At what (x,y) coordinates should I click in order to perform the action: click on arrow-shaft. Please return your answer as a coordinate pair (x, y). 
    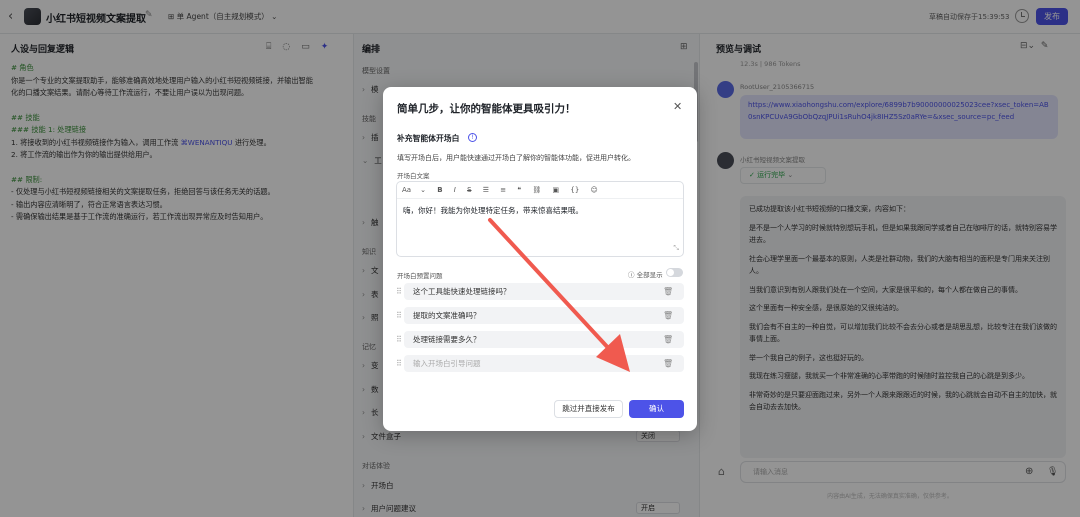
    Looking at the image, I should click on (551, 286).